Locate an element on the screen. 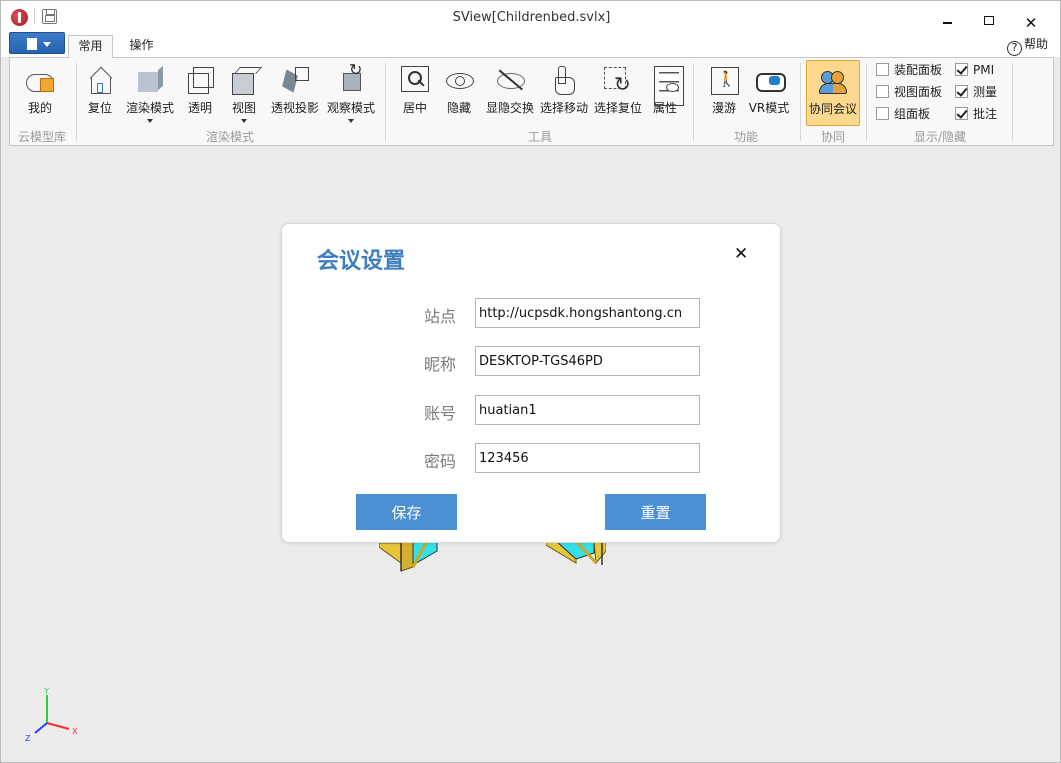 The width and height of the screenshot is (1061, 763). checkbox-label: 组面板 is located at coordinates (912, 114).